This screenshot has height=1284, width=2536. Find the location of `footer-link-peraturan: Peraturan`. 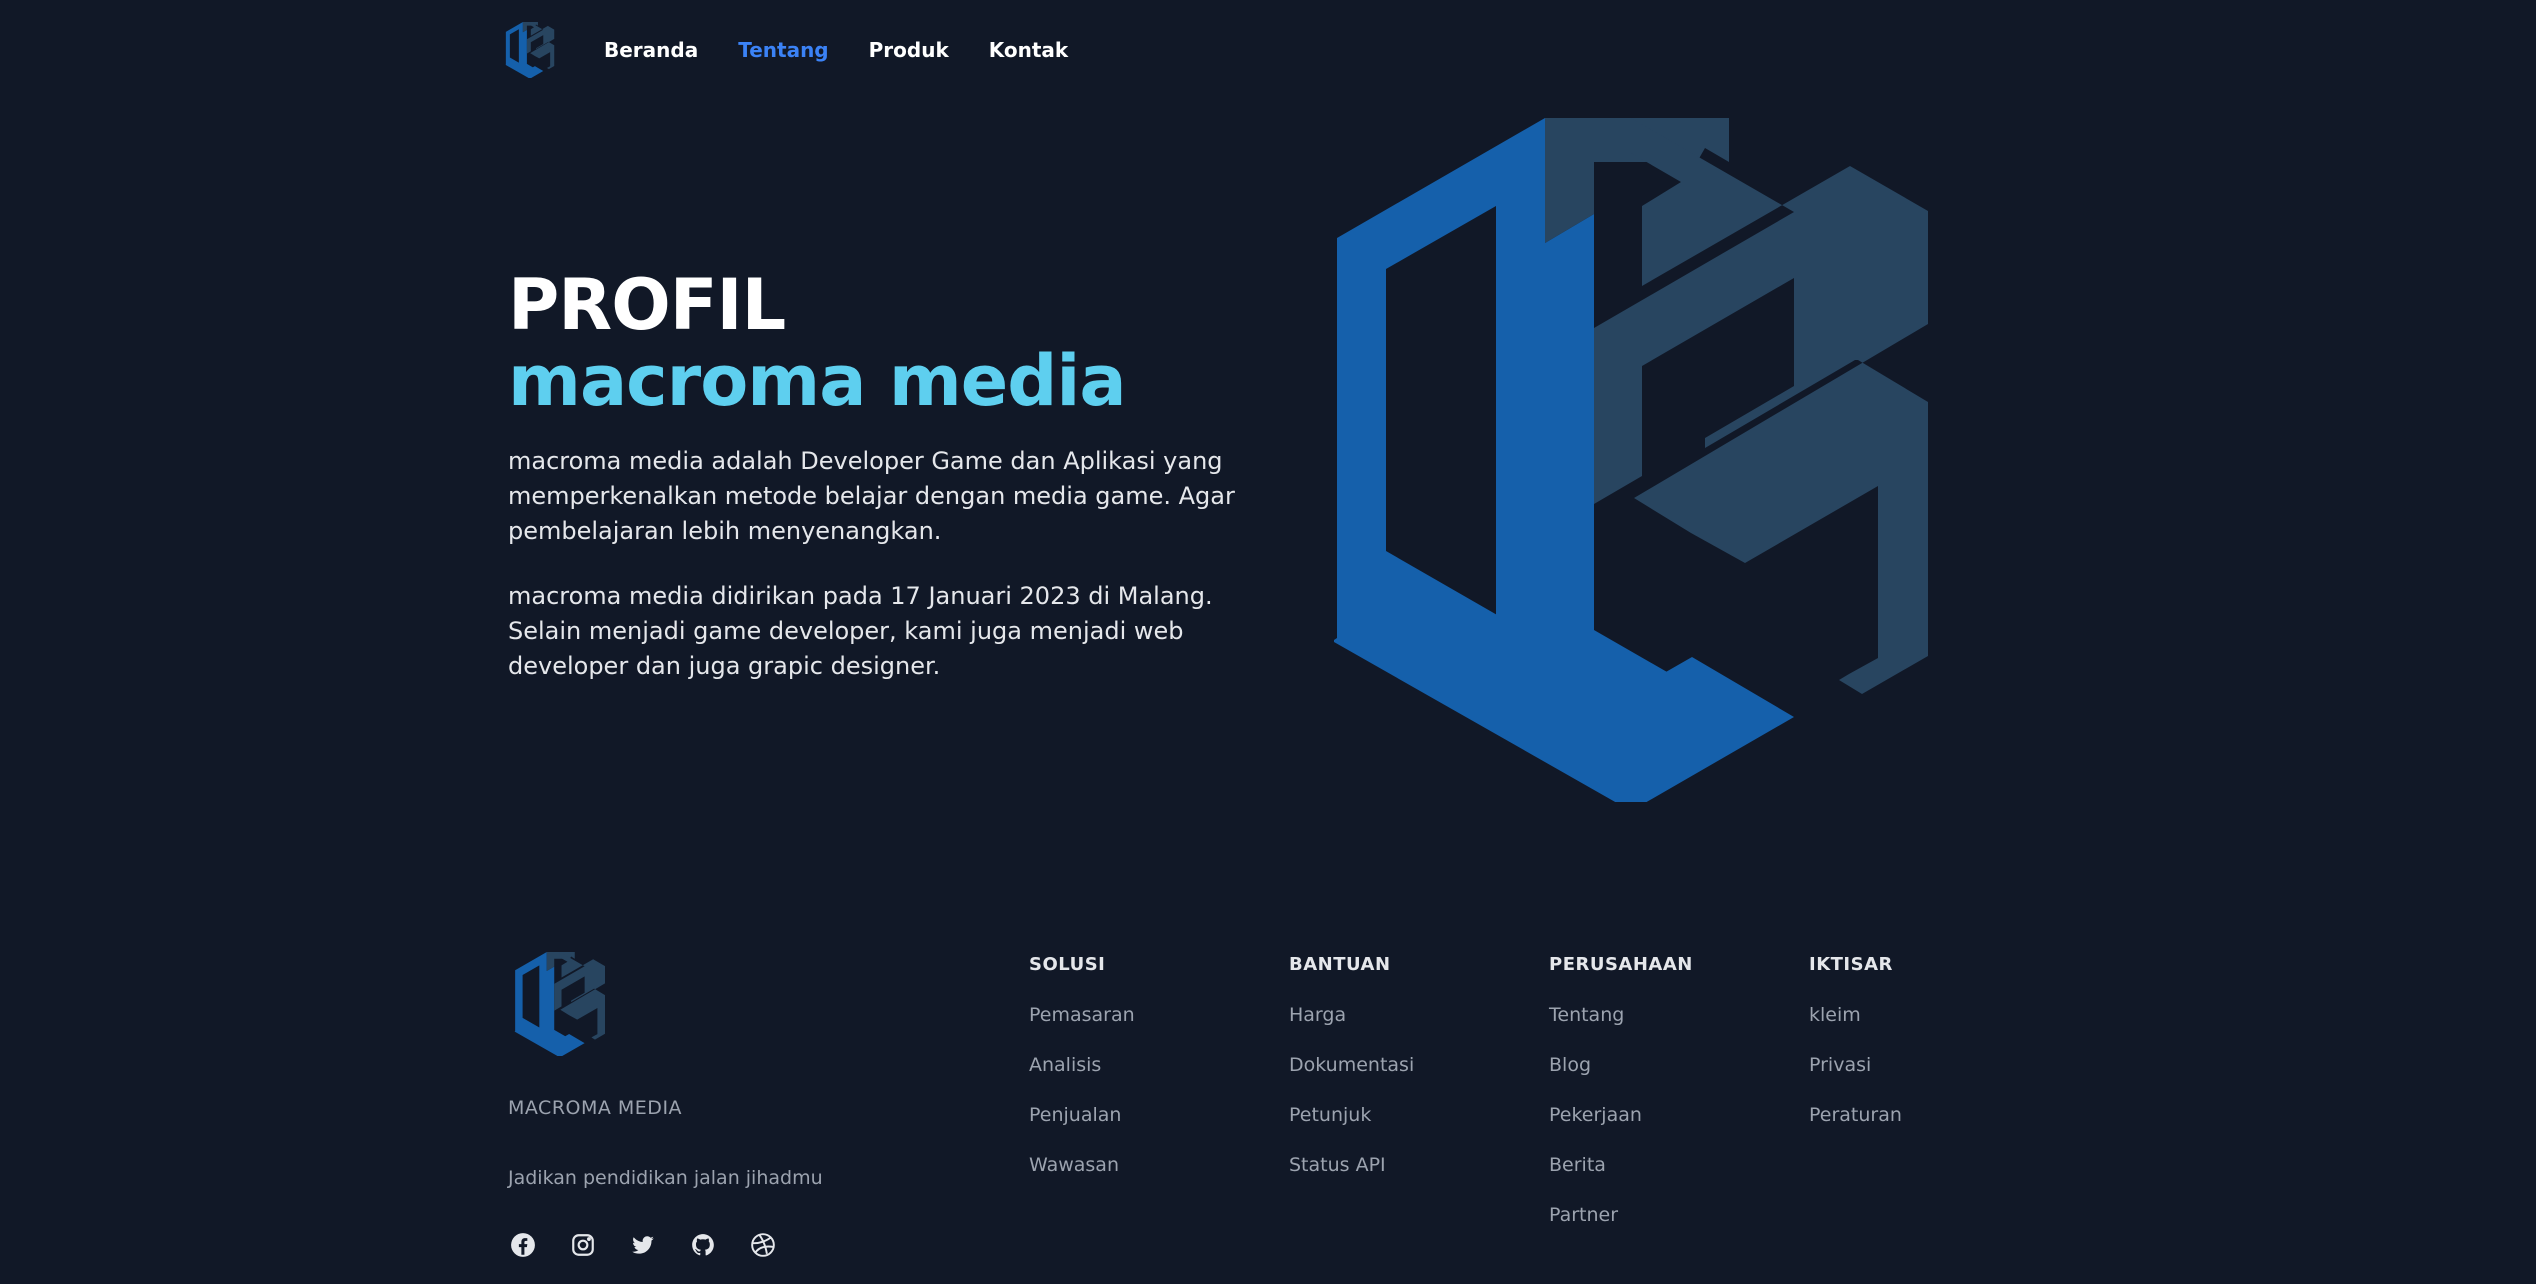

footer-link-peraturan: Peraturan is located at coordinates (1855, 1129).